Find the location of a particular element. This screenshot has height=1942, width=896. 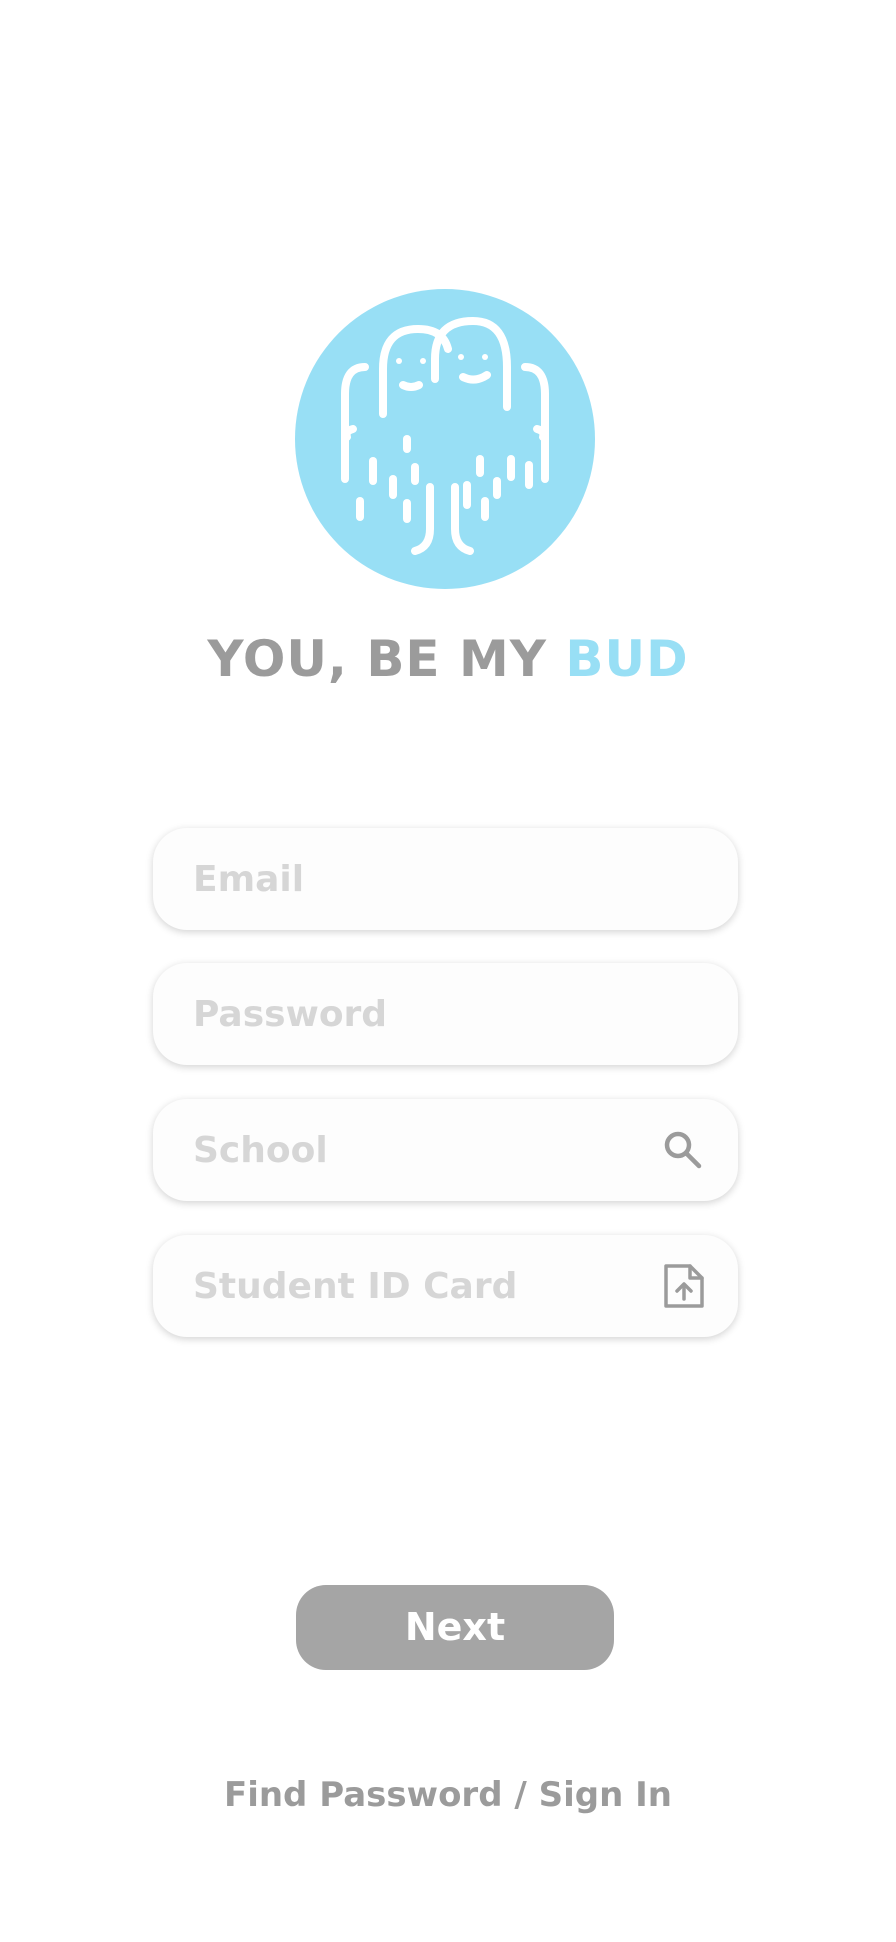

sign-in-link: Sign In is located at coordinates (605, 1795).